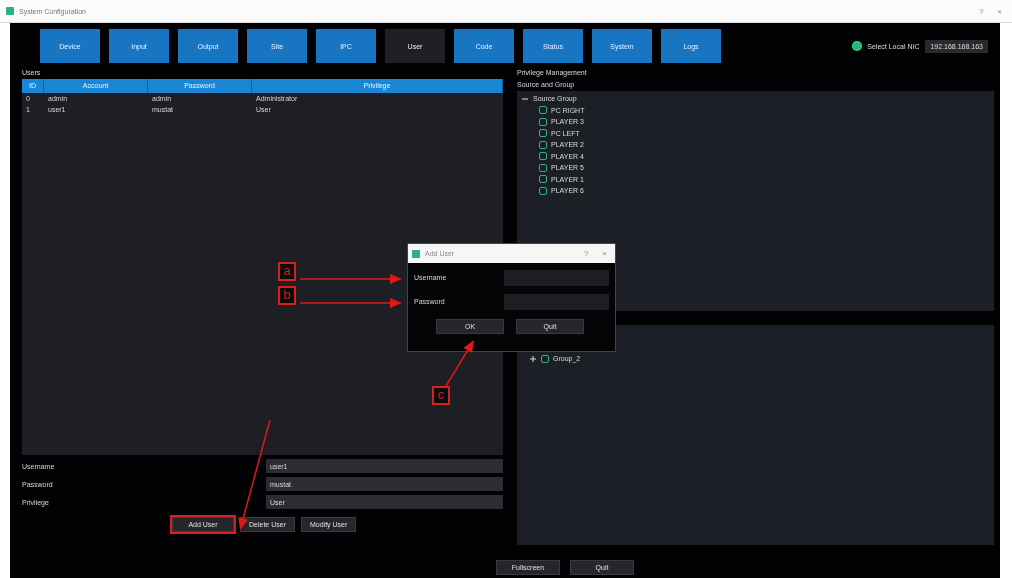  I want to click on annotation-arrow, so click(459, 363).